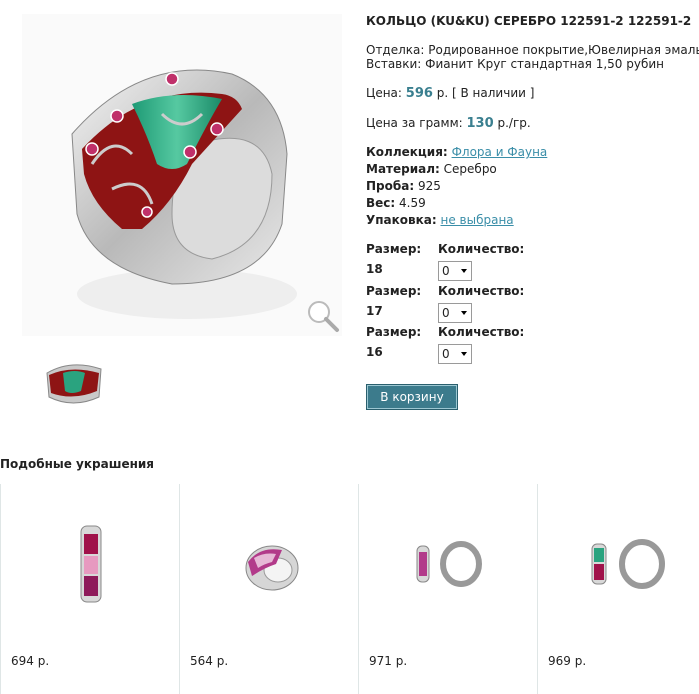 This screenshot has width=699, height=694. I want to click on size-value: 18, so click(374, 269).